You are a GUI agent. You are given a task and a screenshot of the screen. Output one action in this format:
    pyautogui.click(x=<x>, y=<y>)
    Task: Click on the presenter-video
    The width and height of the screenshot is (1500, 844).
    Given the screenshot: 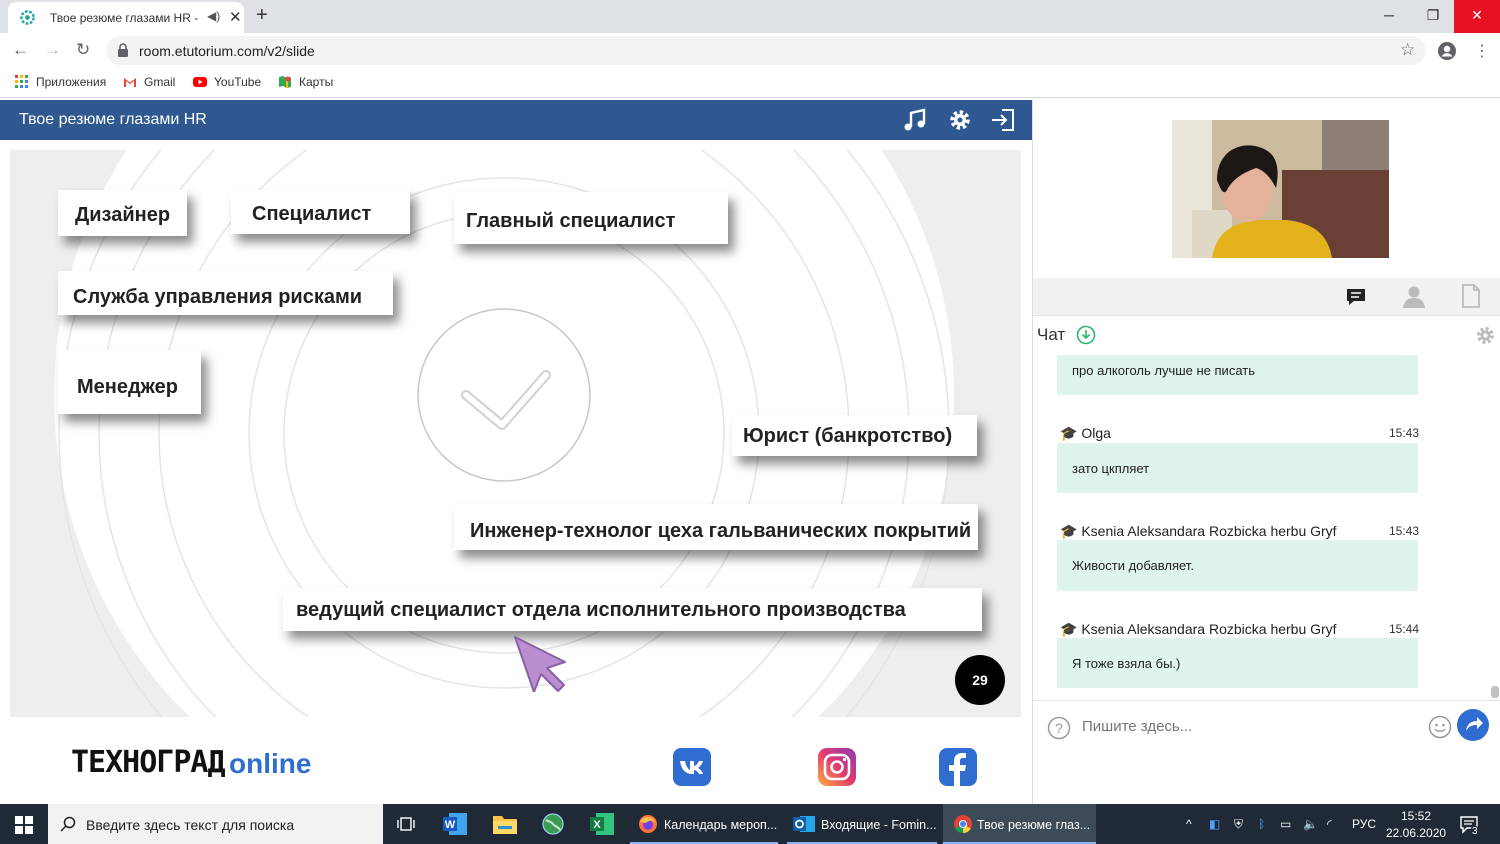 What is the action you would take?
    pyautogui.click(x=1280, y=189)
    